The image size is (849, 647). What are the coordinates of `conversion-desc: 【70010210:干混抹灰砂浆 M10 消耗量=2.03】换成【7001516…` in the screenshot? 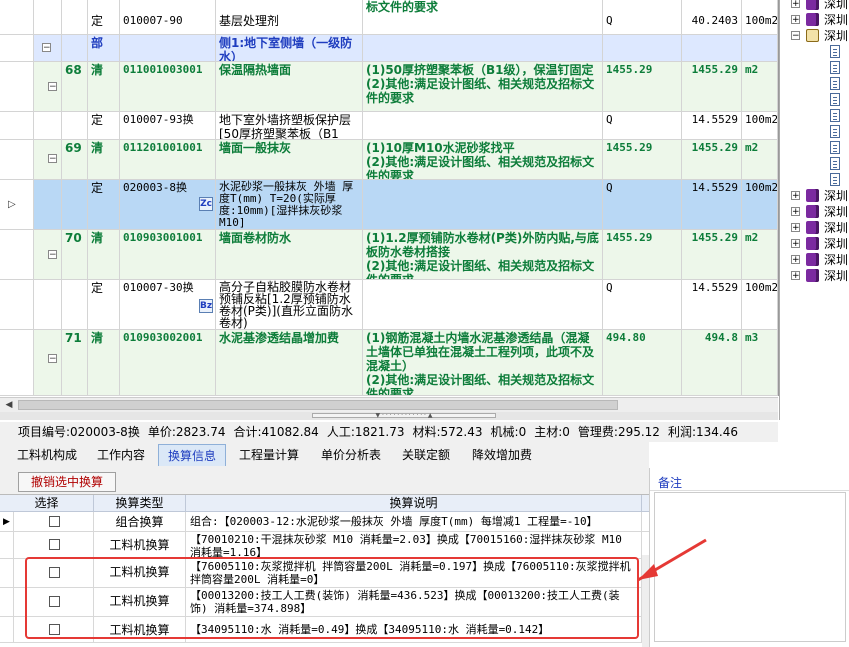 It's located at (414, 545).